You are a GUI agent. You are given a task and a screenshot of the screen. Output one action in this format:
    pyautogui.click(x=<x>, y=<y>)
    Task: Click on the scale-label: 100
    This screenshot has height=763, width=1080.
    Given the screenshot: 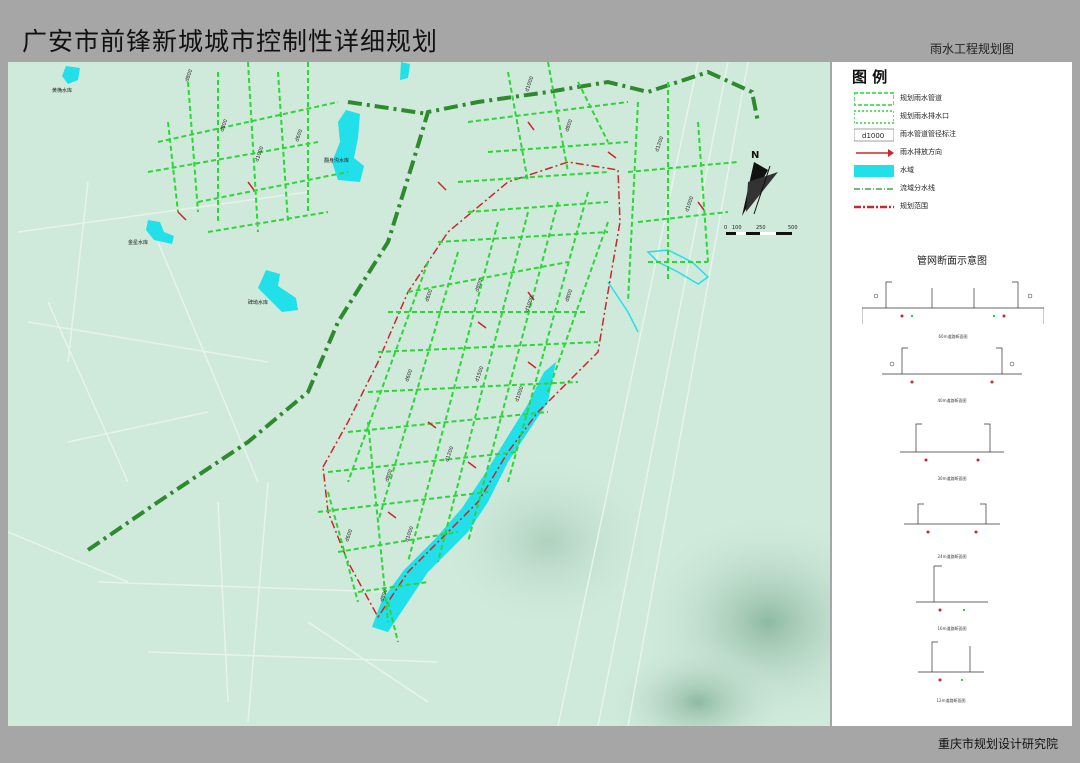 What is the action you would take?
    pyautogui.click(x=737, y=228)
    